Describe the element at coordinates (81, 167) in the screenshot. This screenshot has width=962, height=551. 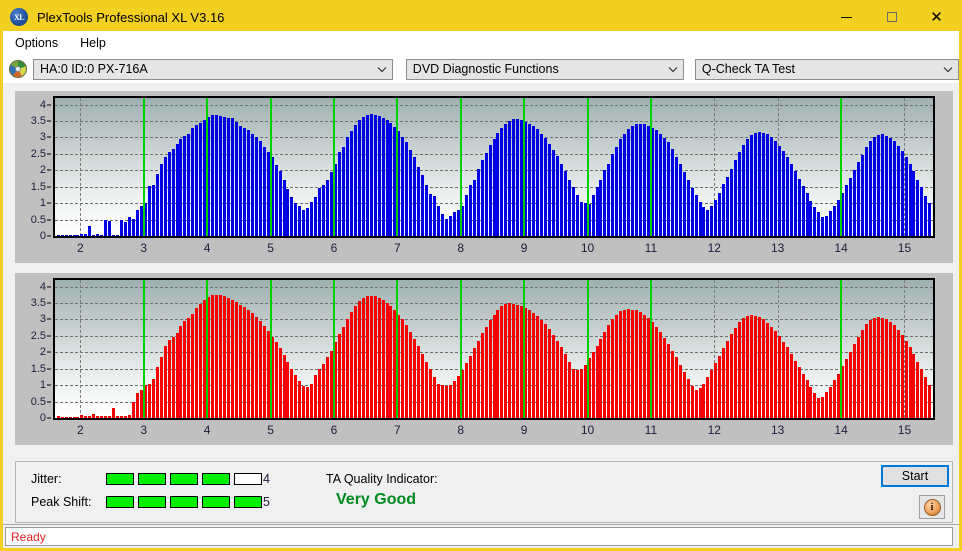
I see `gridline-vertical` at that location.